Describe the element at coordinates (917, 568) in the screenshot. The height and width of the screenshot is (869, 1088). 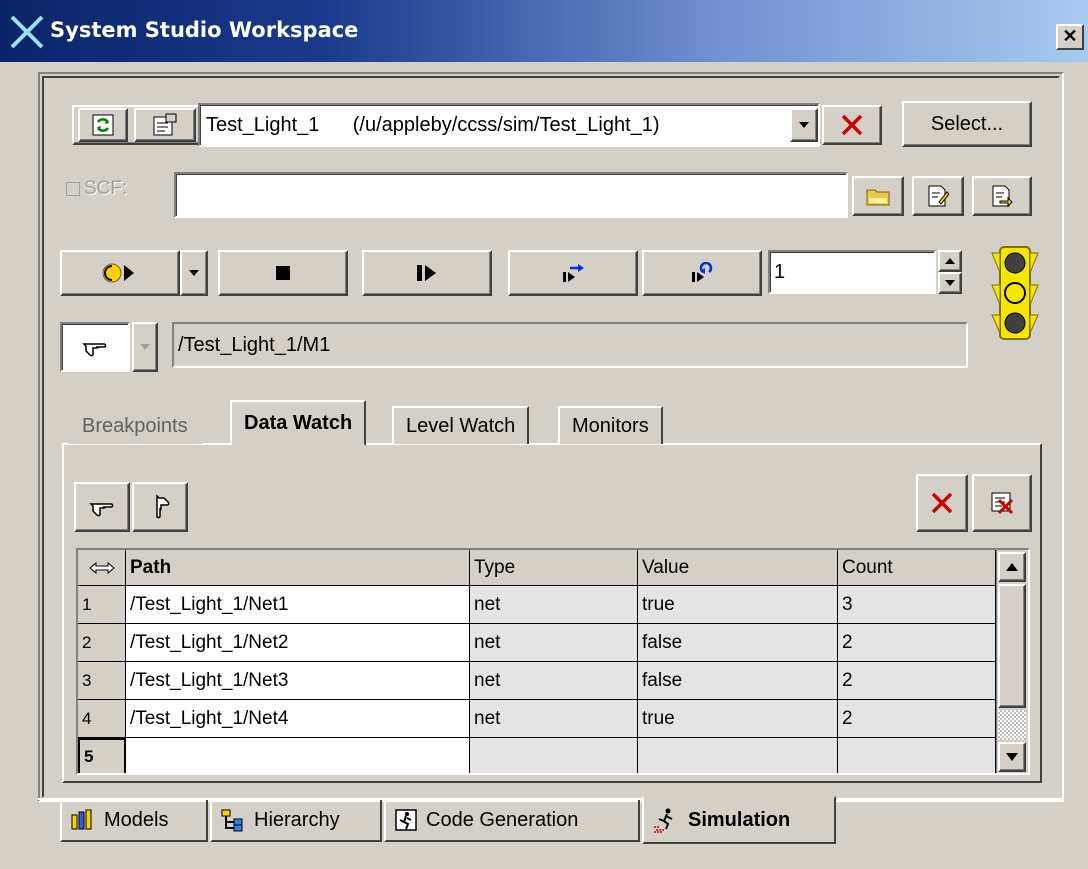
I see `column-header-count: Count` at that location.